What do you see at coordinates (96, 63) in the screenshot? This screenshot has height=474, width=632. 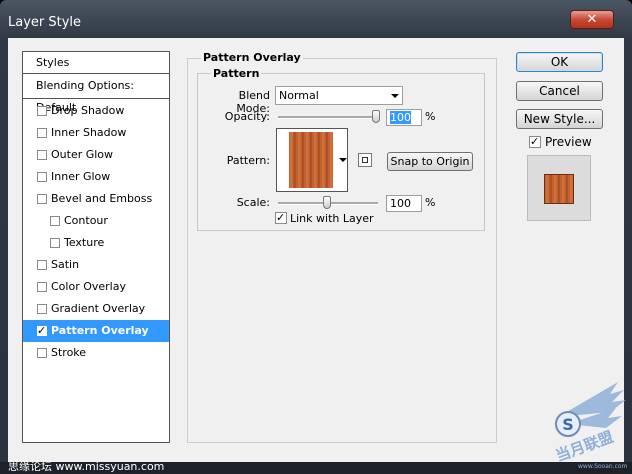 I see `styles-header: Styles` at bounding box center [96, 63].